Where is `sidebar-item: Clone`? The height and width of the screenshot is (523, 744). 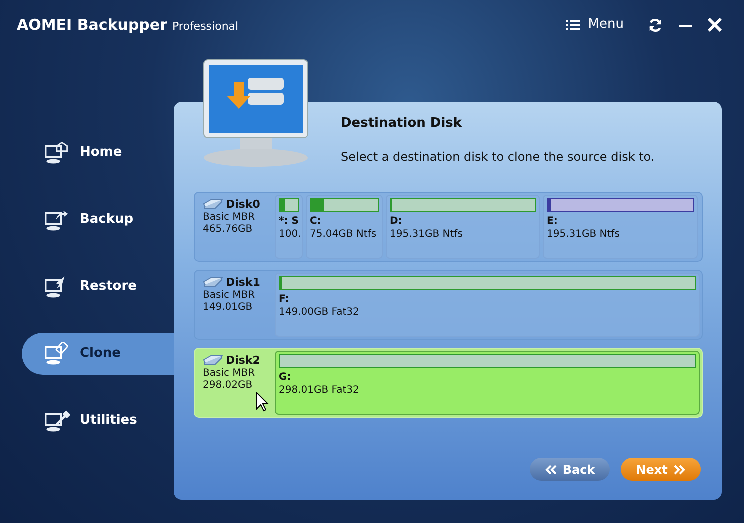
sidebar-item: Clone is located at coordinates (98, 354).